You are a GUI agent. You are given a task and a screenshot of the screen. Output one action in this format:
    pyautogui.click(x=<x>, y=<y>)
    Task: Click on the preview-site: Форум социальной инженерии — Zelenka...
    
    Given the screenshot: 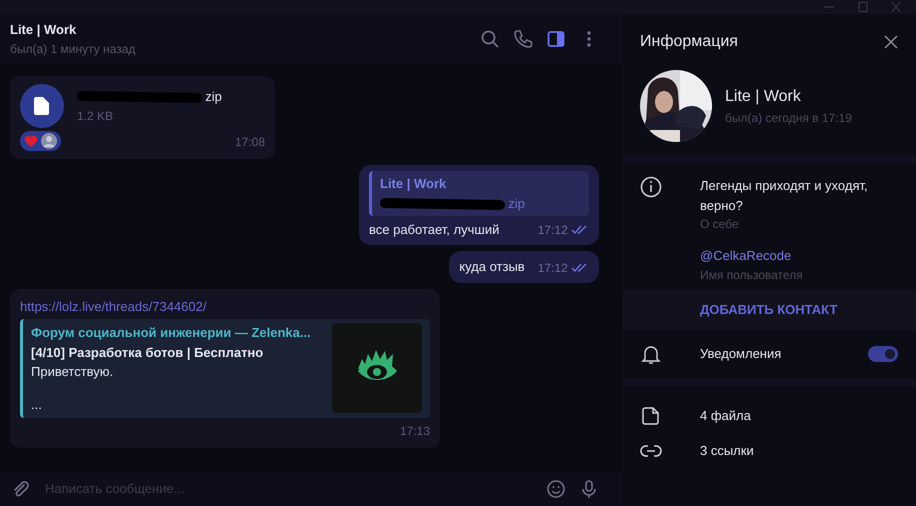 What is the action you would take?
    pyautogui.click(x=171, y=333)
    